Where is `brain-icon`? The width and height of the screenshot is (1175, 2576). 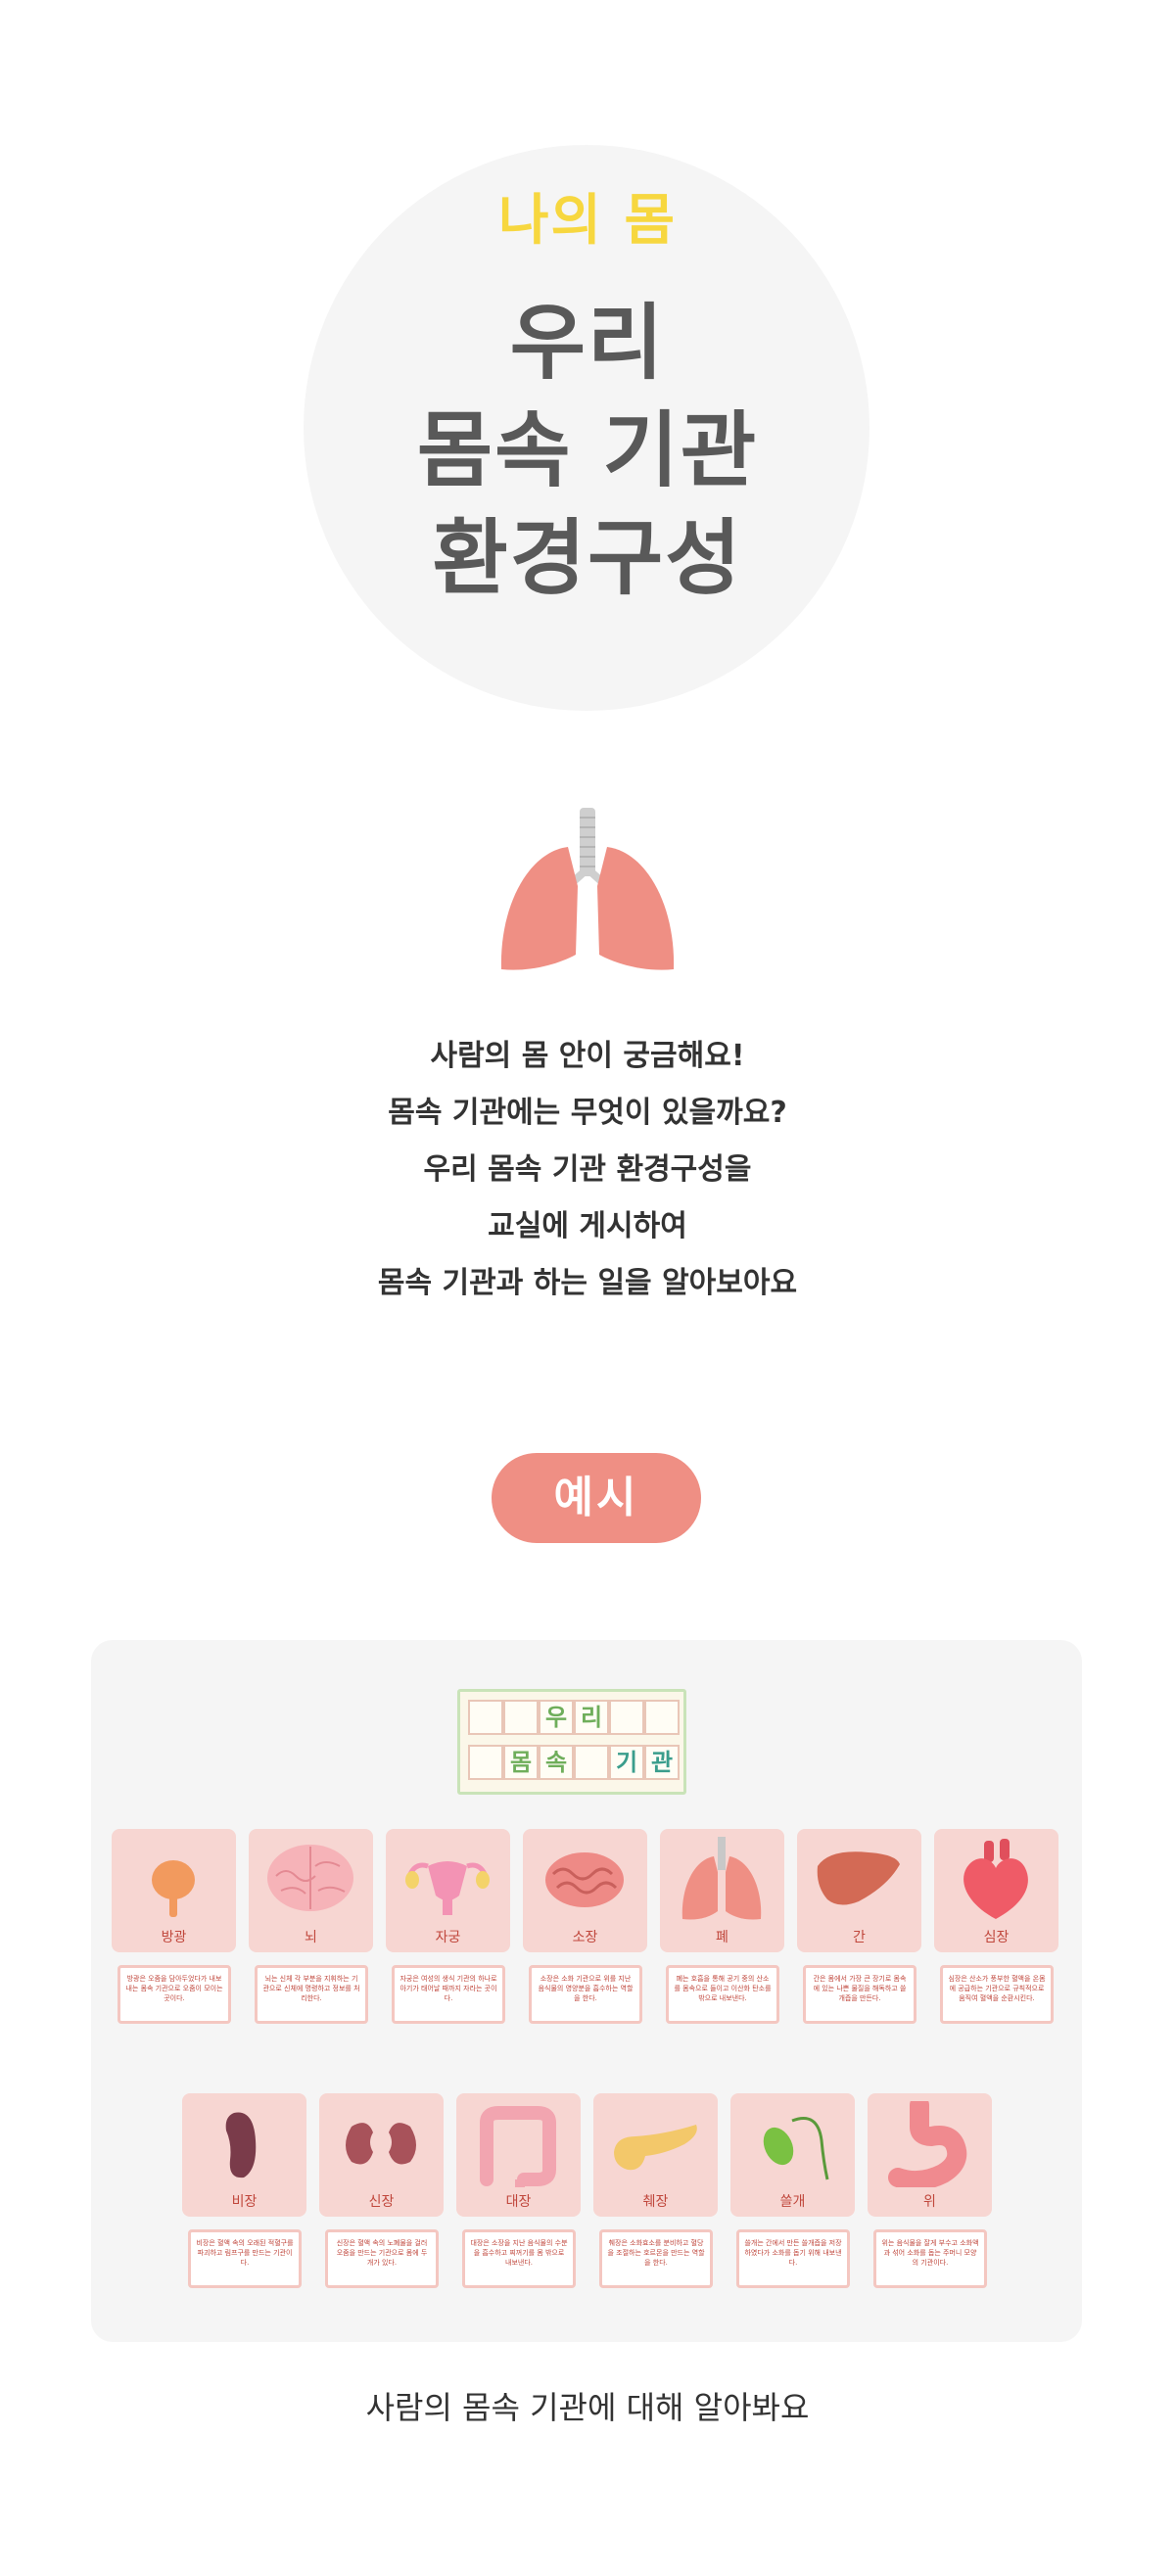 brain-icon is located at coordinates (310, 1878).